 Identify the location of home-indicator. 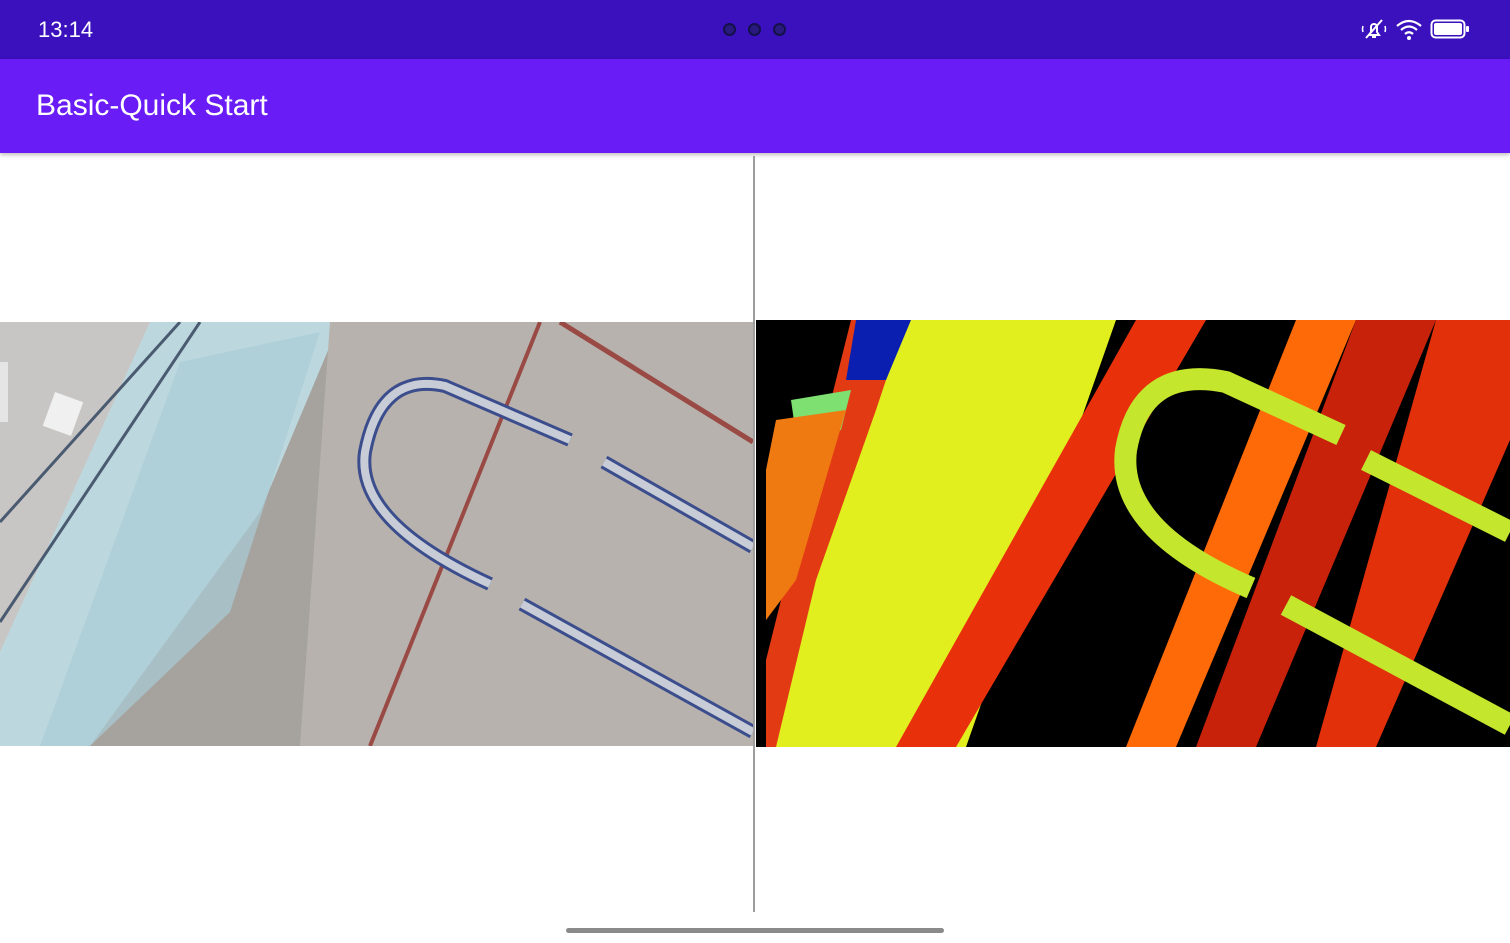
(755, 930).